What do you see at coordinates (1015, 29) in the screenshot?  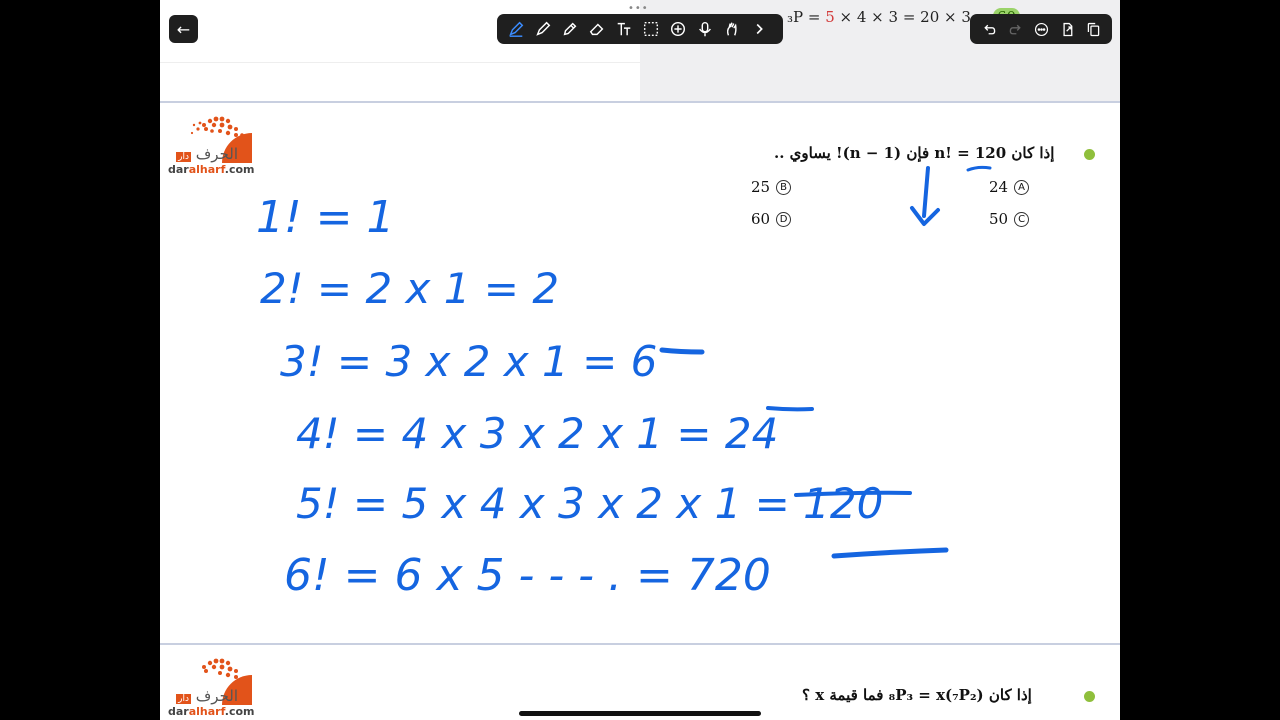 I see `redo-icon` at bounding box center [1015, 29].